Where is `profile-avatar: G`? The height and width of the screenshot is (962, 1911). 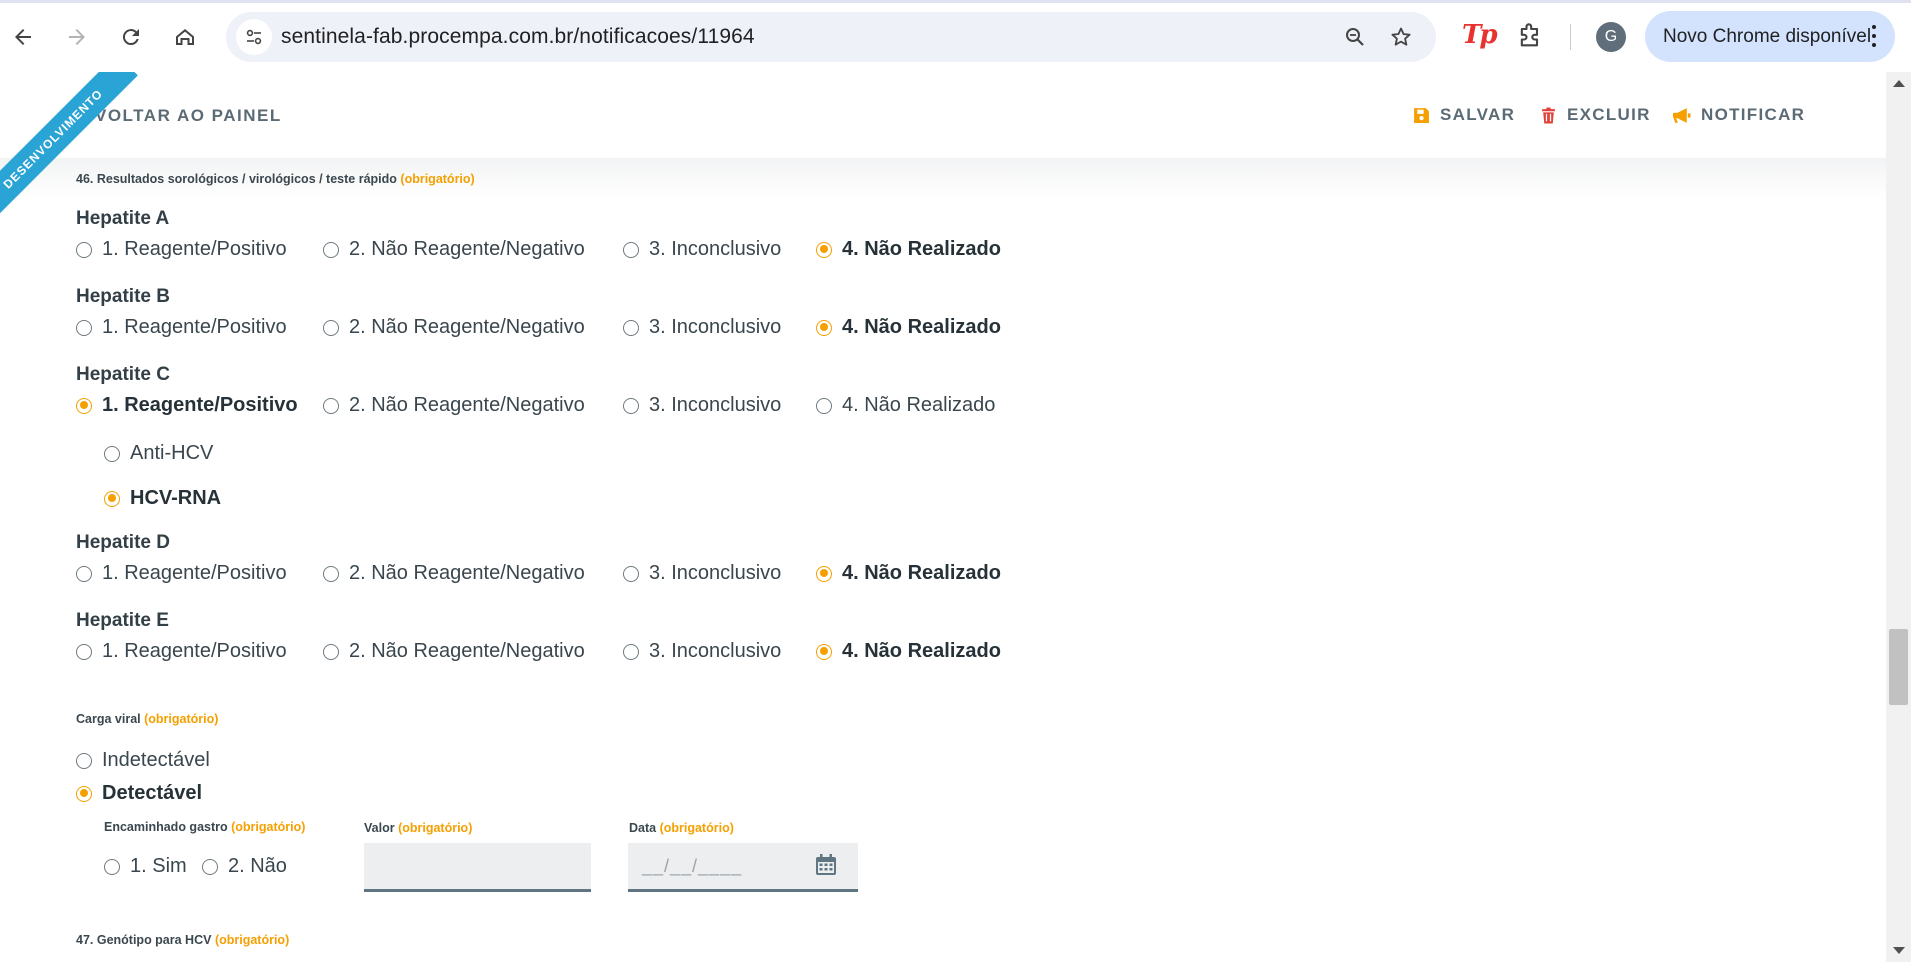
profile-avatar: G is located at coordinates (1611, 37).